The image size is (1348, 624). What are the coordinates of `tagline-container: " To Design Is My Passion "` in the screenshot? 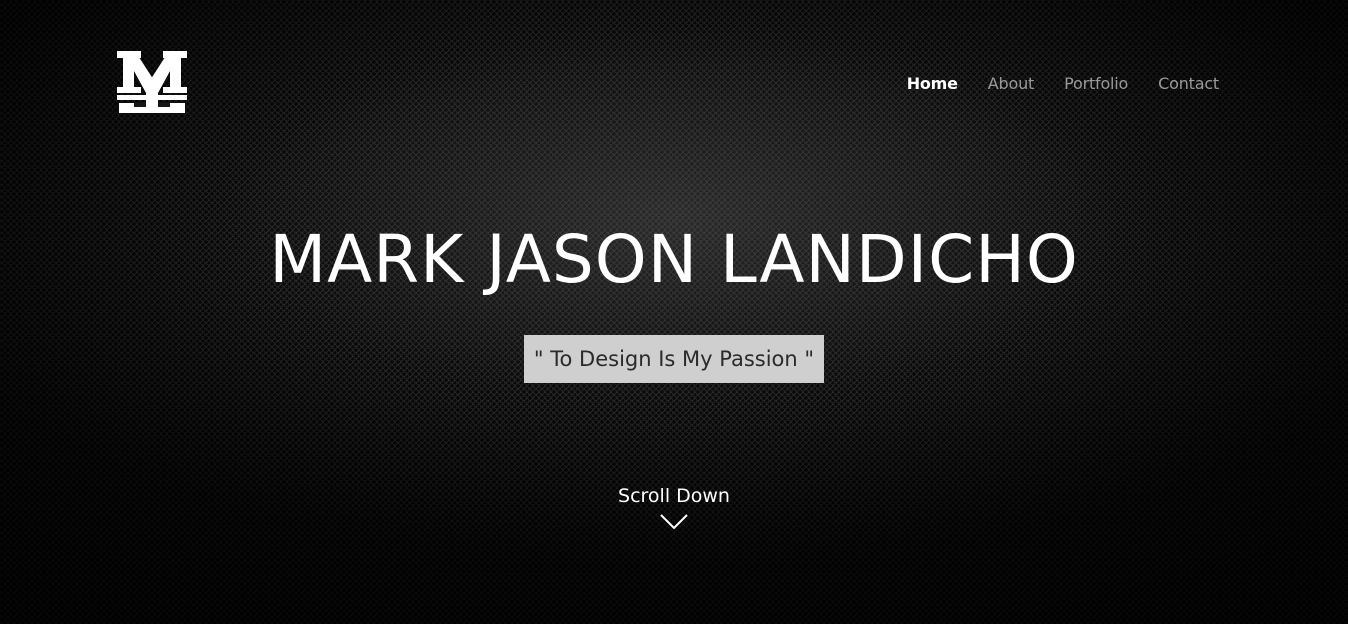 It's located at (674, 359).